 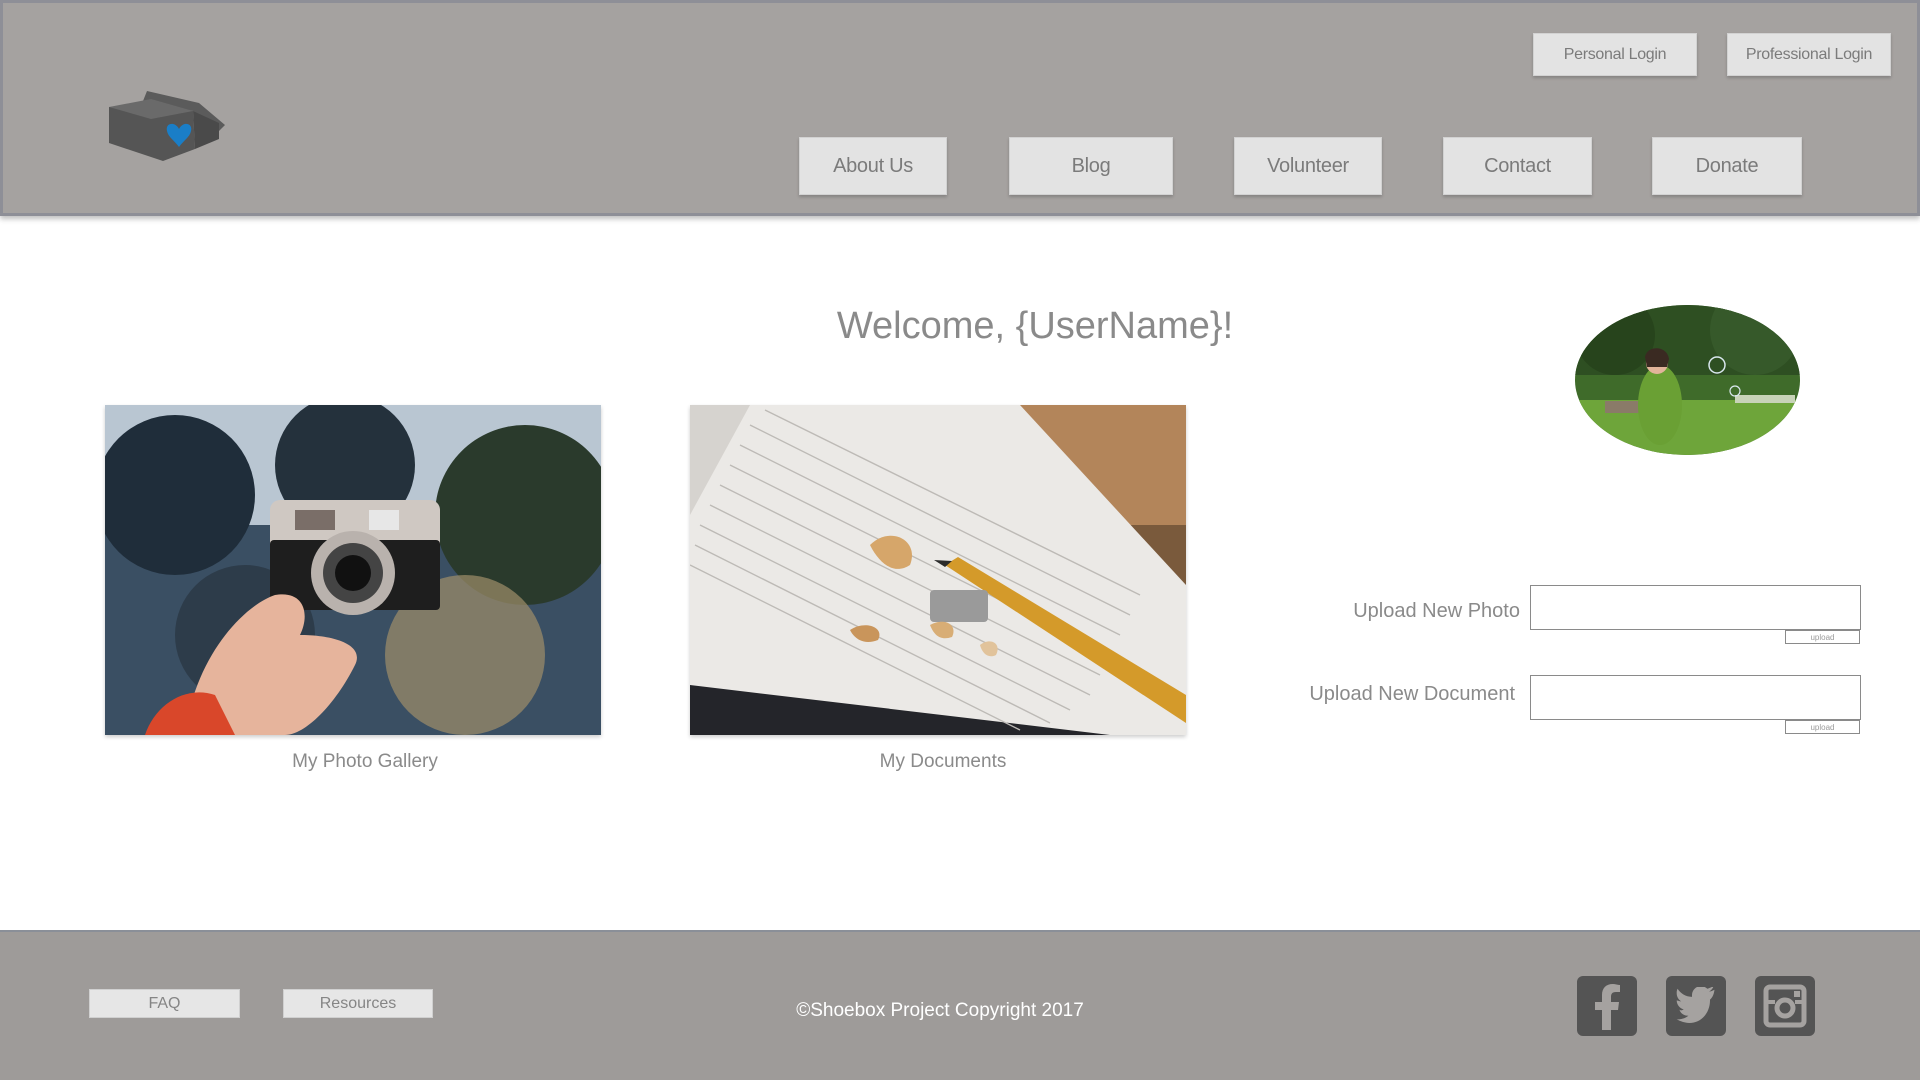 I want to click on nav-contact: Contact, so click(x=1517, y=166).